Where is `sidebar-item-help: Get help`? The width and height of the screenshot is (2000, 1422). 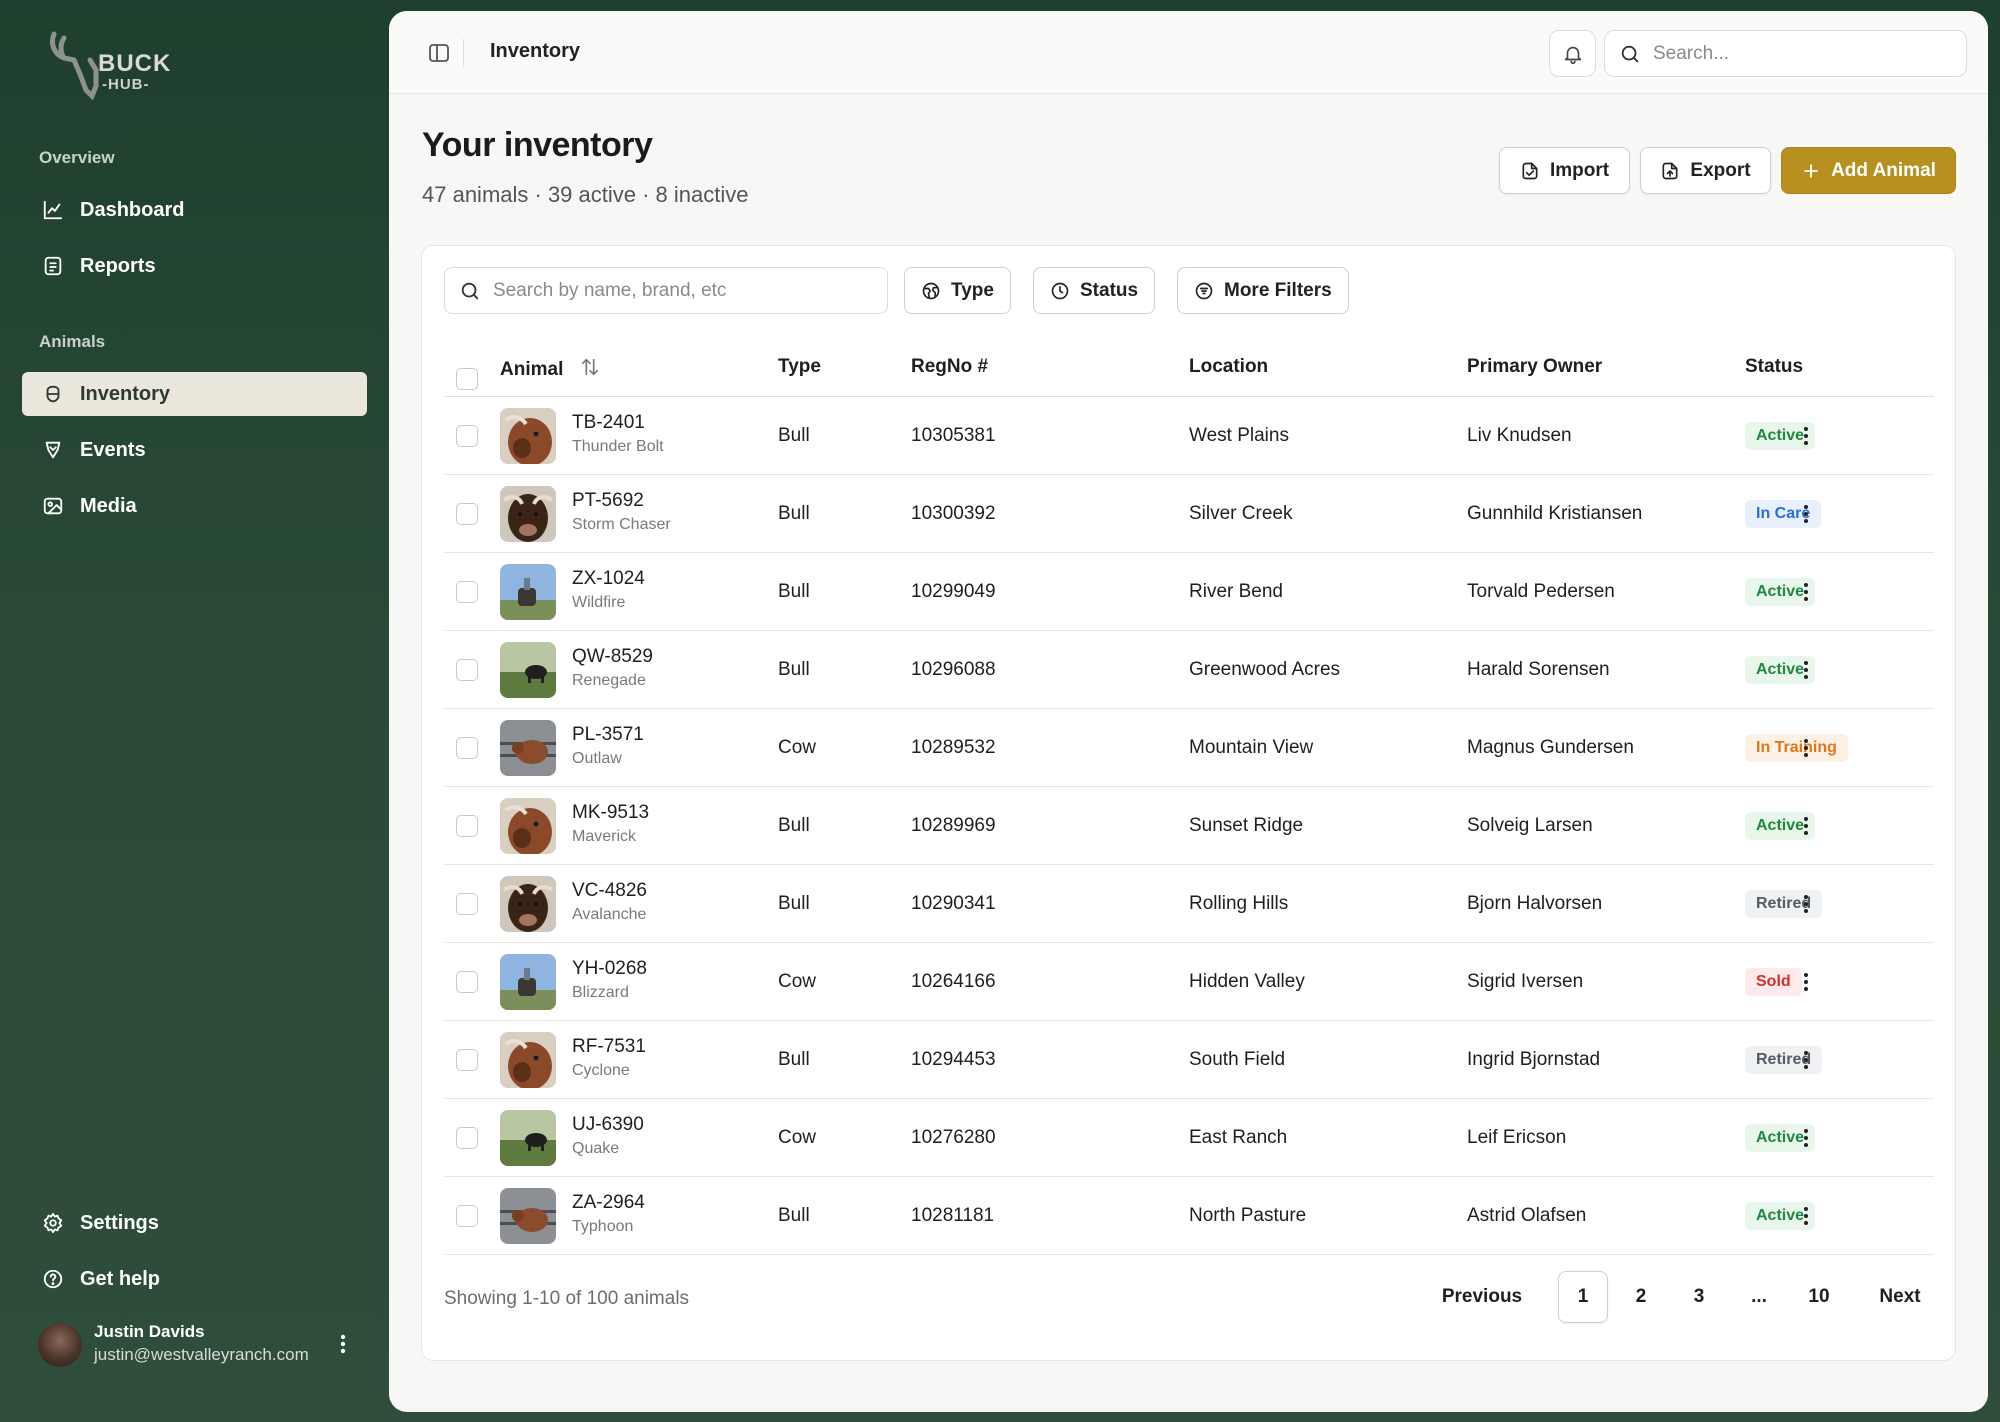 sidebar-item-help: Get help is located at coordinates (194, 1279).